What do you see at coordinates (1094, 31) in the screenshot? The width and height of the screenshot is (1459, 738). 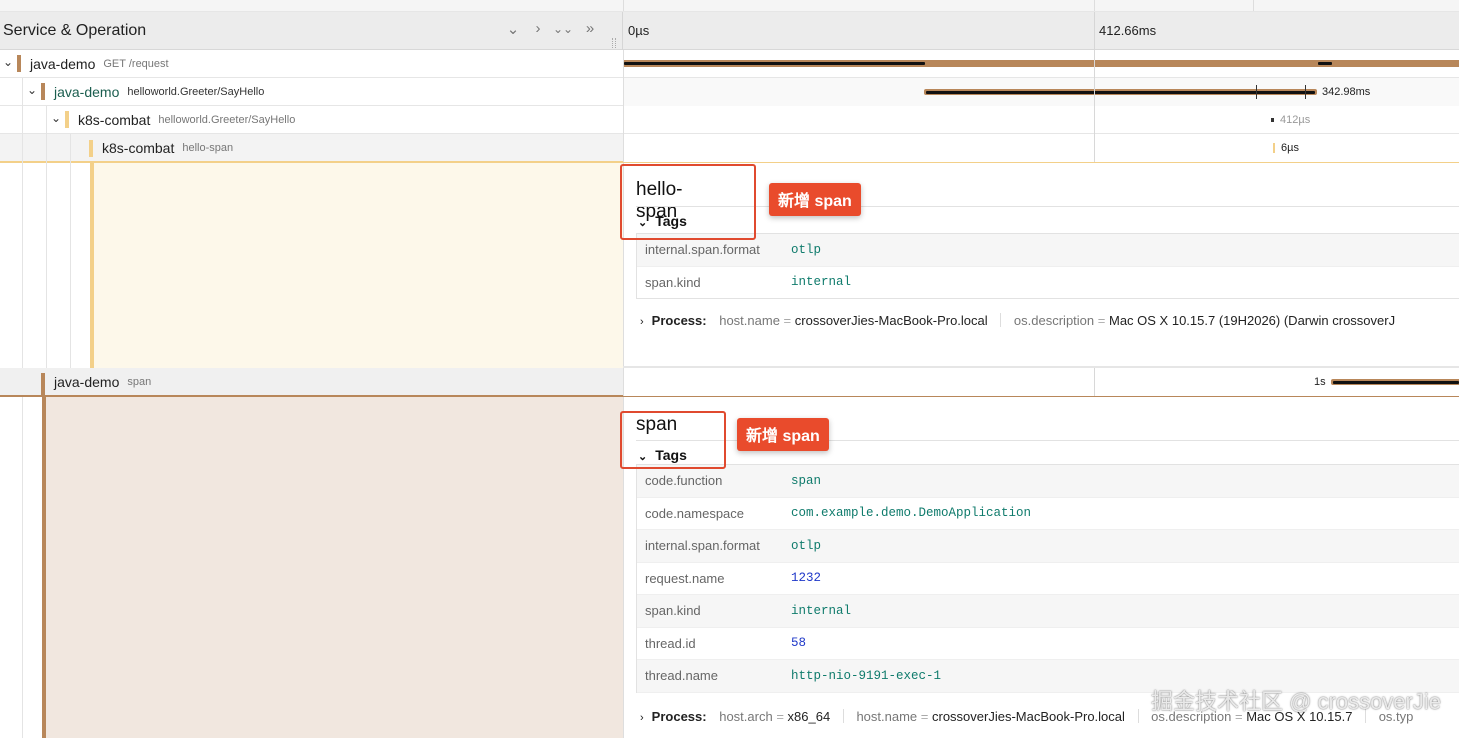 I see `tick-divider` at bounding box center [1094, 31].